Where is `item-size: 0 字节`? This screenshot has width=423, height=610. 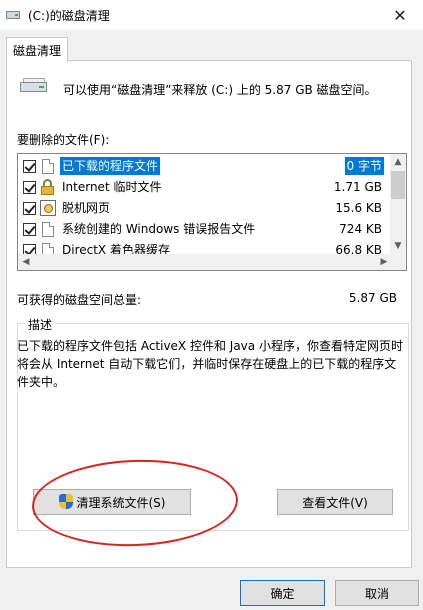 item-size: 0 字节 is located at coordinates (364, 166).